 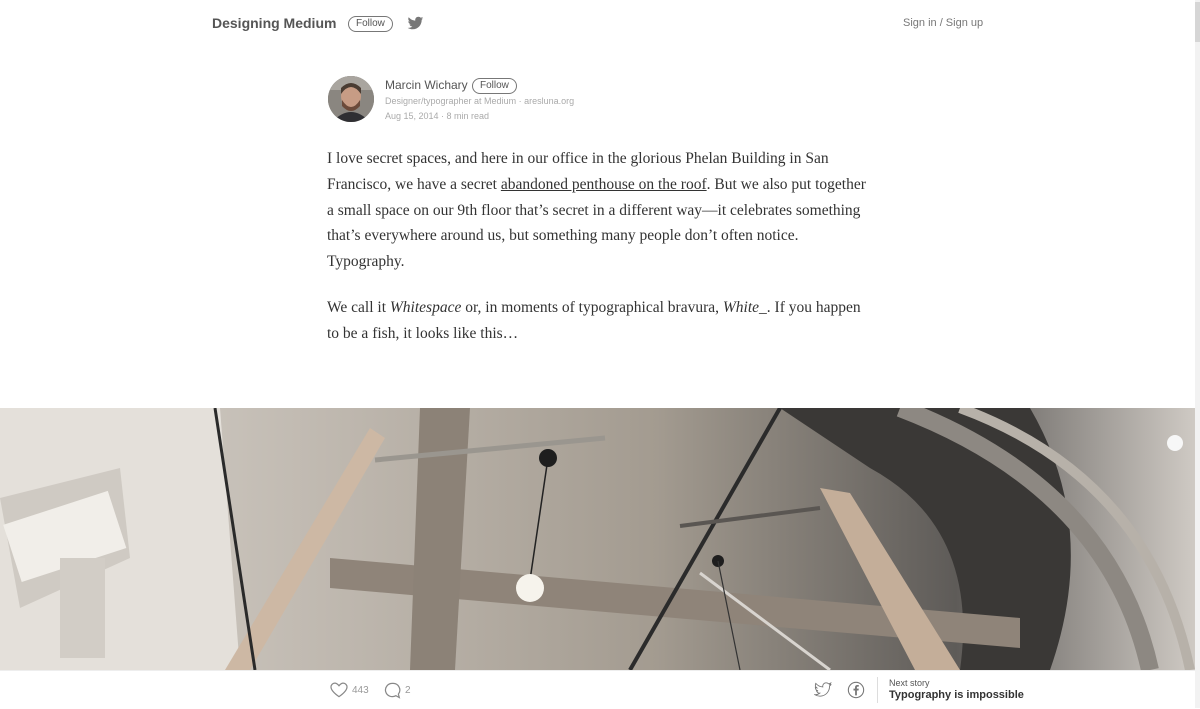 I want to click on emphasis-whitespace: Whitespace, so click(x=425, y=307).